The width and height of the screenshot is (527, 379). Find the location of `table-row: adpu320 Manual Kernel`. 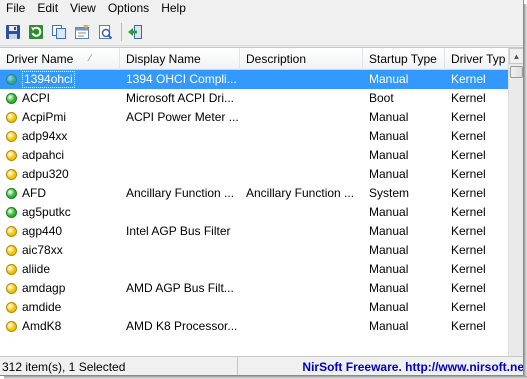

table-row: adpu320 Manual Kernel is located at coordinates (254, 174).